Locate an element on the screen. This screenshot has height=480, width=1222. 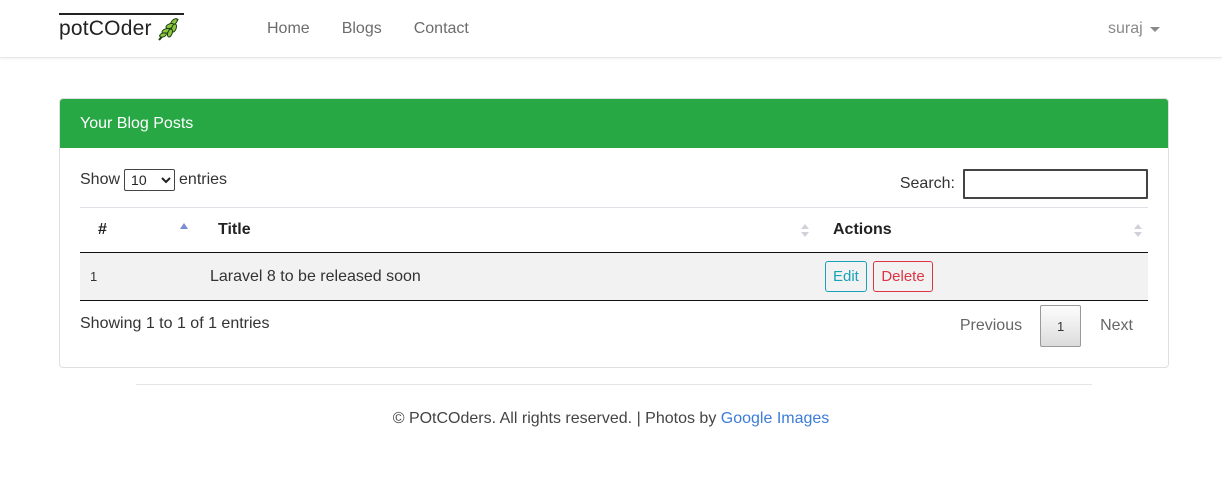
previous-button: Previous is located at coordinates (991, 326).